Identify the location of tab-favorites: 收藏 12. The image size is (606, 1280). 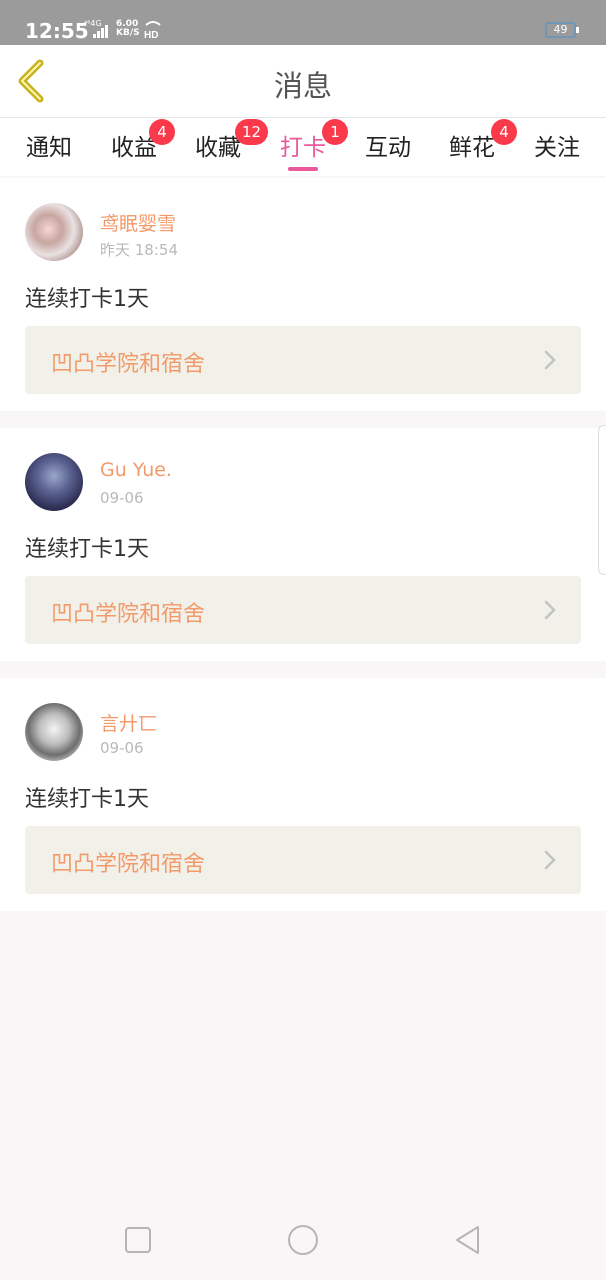
(226, 143).